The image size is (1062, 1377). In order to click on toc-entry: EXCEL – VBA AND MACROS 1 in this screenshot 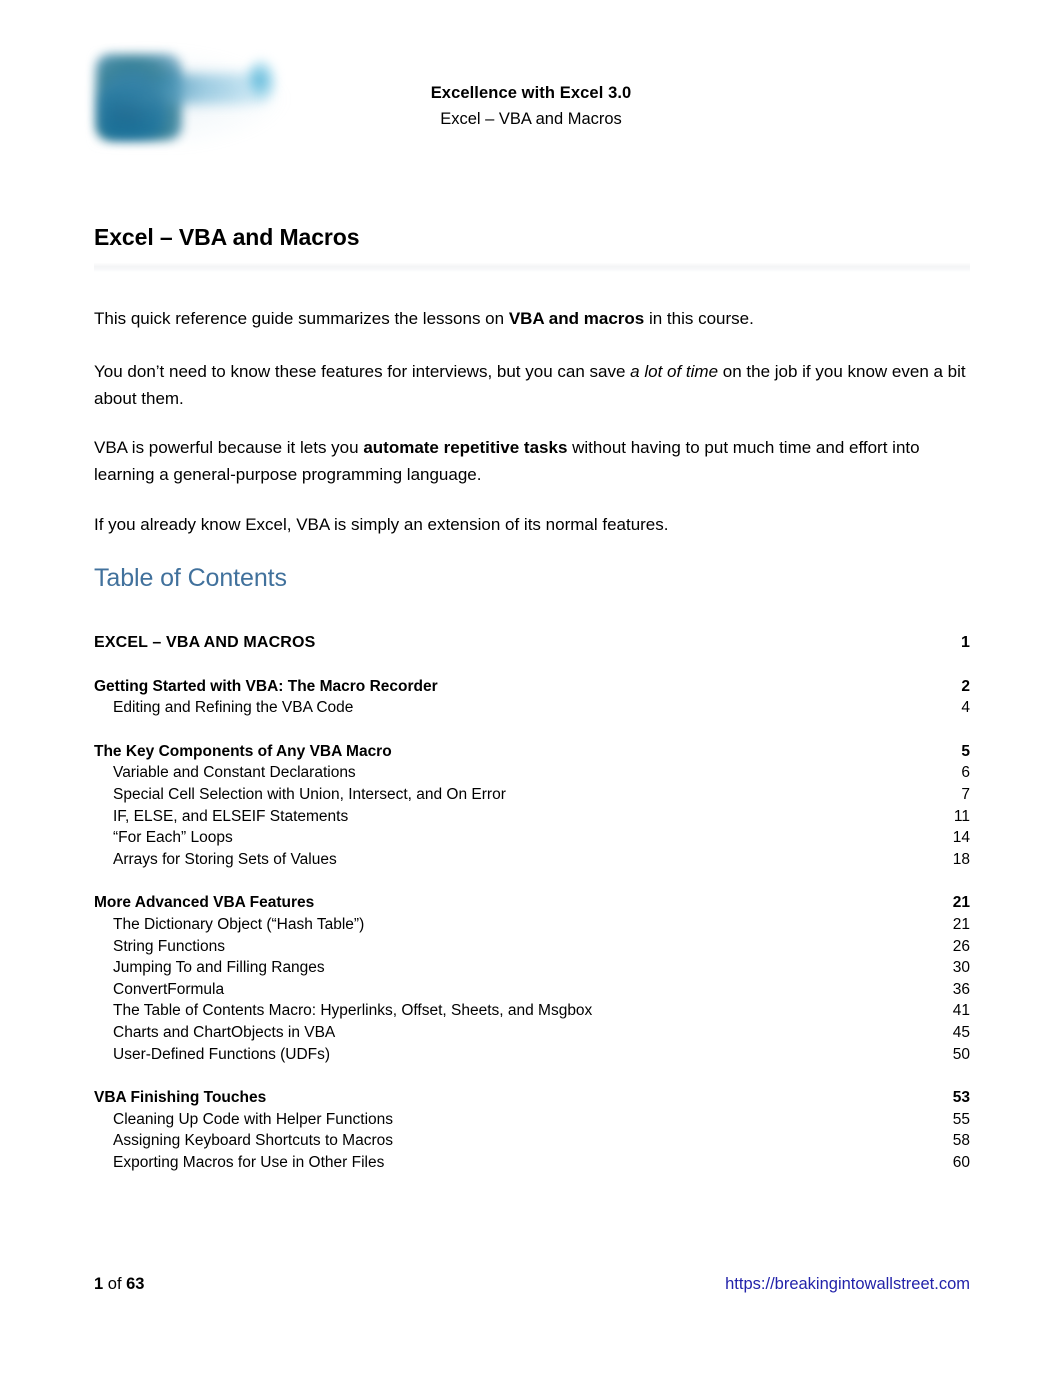, I will do `click(532, 643)`.